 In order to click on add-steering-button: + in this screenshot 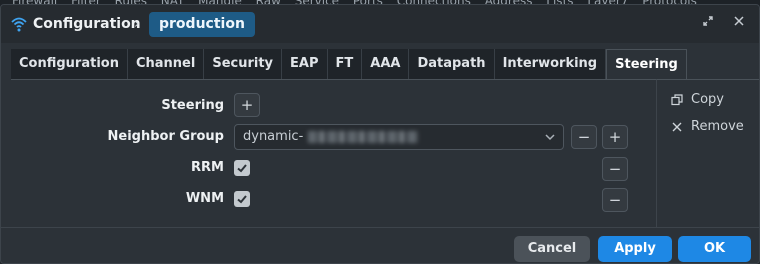, I will do `click(247, 105)`.